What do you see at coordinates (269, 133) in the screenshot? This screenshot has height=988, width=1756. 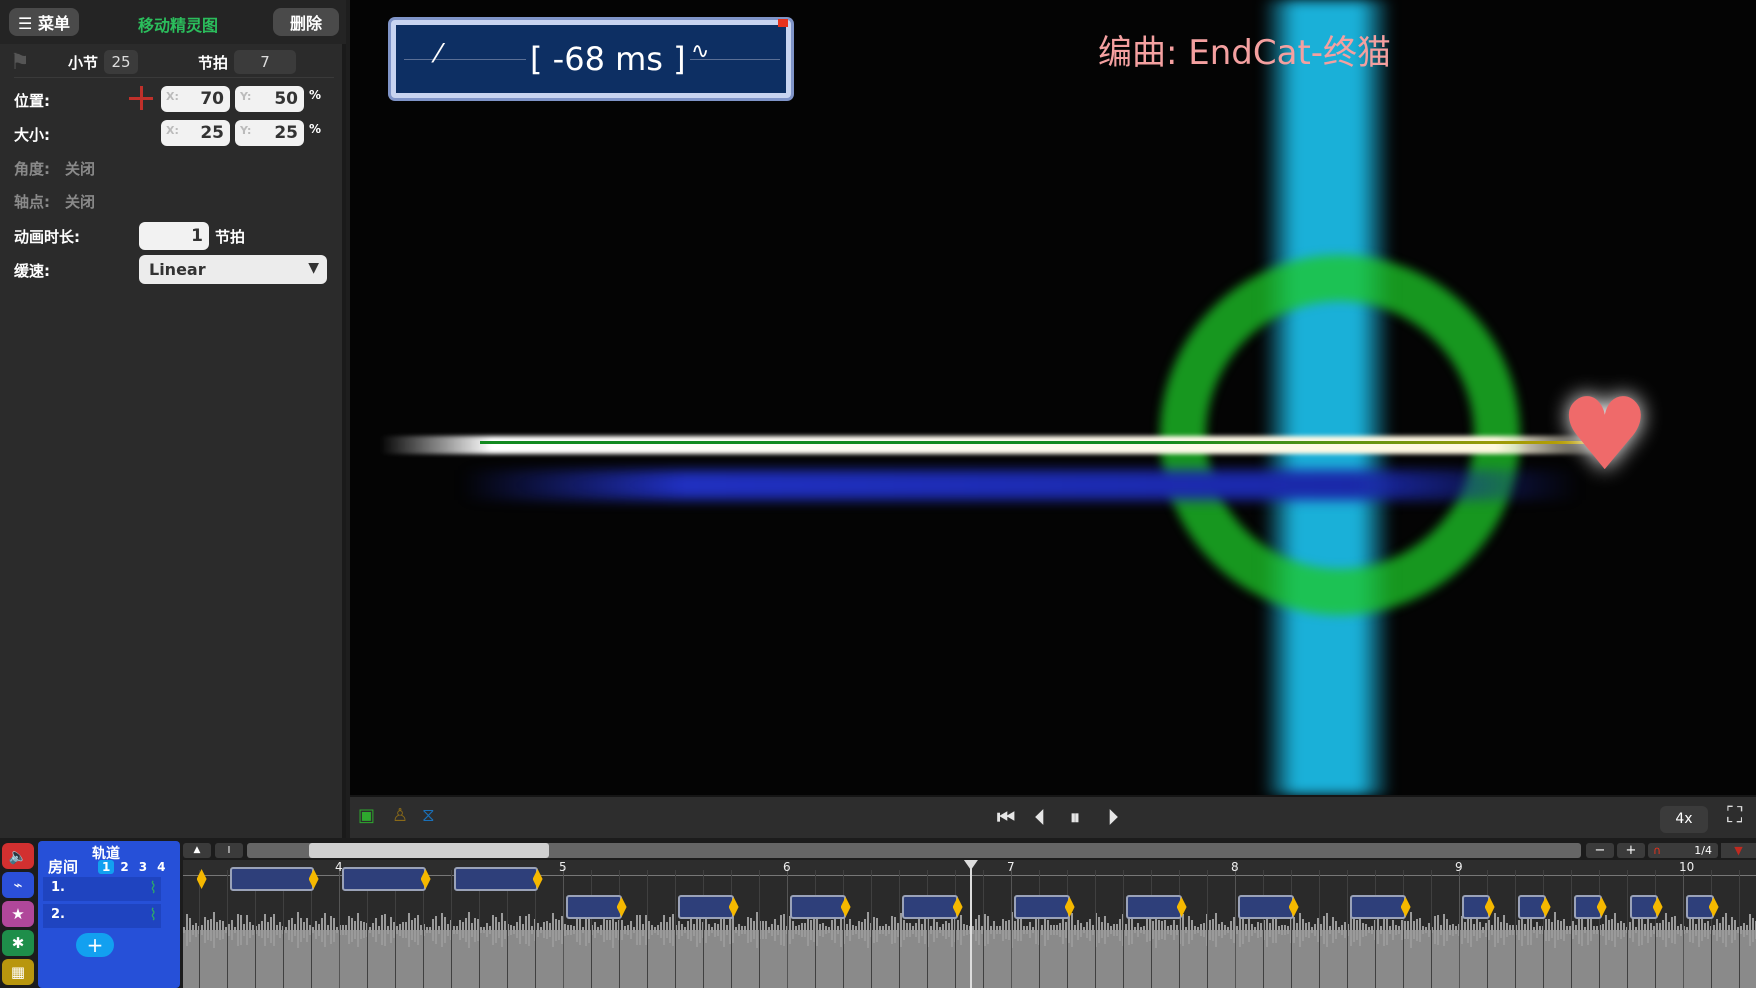 I see `size-y-input: Y: 25` at bounding box center [269, 133].